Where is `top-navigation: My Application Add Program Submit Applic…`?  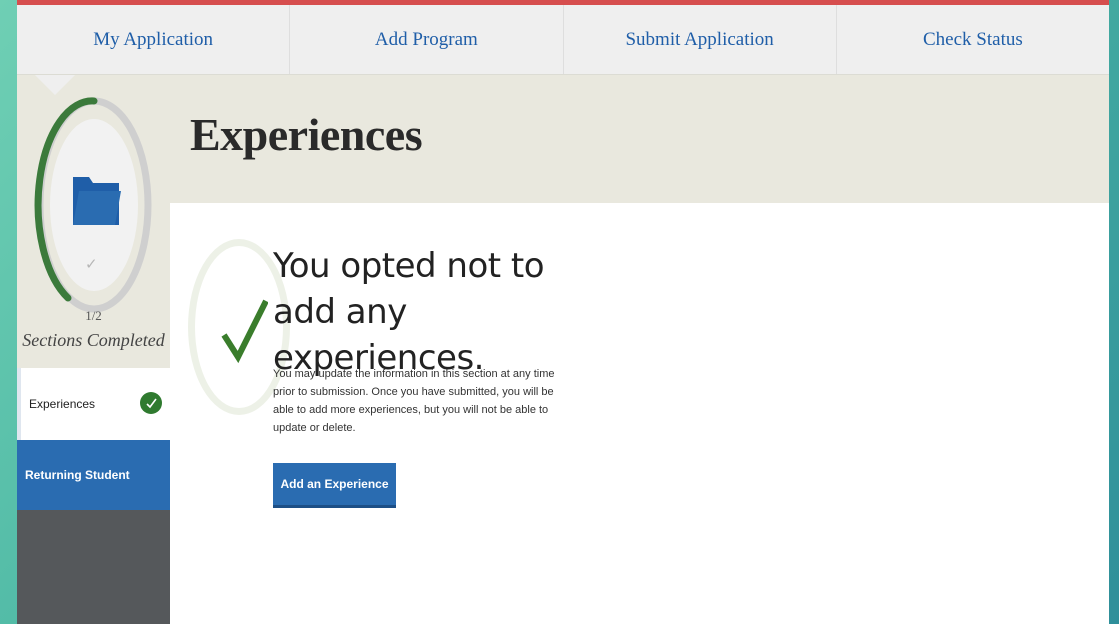 top-navigation: My Application Add Program Submit Applic… is located at coordinates (563, 40).